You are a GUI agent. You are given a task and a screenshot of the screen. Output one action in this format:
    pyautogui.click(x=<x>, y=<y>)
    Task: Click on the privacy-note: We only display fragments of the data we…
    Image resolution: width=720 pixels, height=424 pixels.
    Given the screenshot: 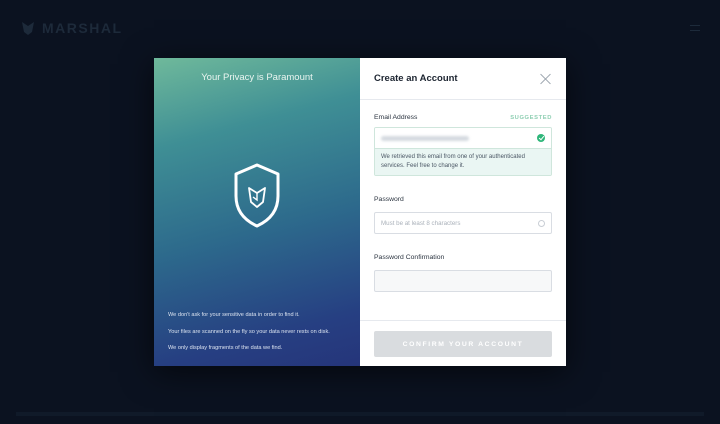 What is the action you would take?
    pyautogui.click(x=225, y=348)
    